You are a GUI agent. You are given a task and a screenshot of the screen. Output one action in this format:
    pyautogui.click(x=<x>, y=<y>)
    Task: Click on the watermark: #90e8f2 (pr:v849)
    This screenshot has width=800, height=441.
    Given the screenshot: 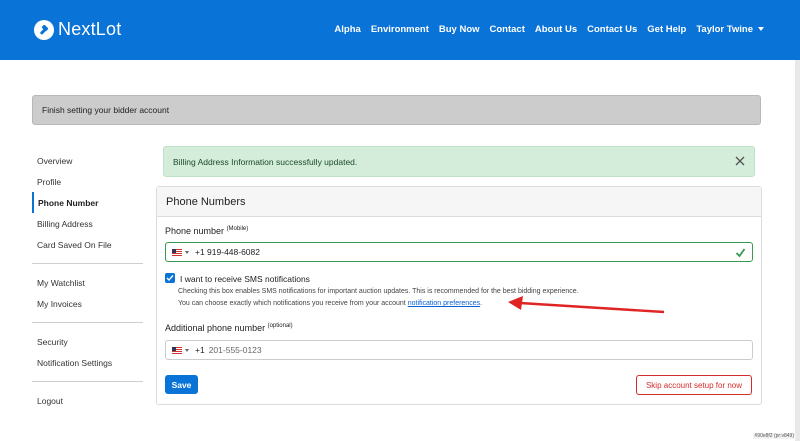 What is the action you would take?
    pyautogui.click(x=774, y=436)
    